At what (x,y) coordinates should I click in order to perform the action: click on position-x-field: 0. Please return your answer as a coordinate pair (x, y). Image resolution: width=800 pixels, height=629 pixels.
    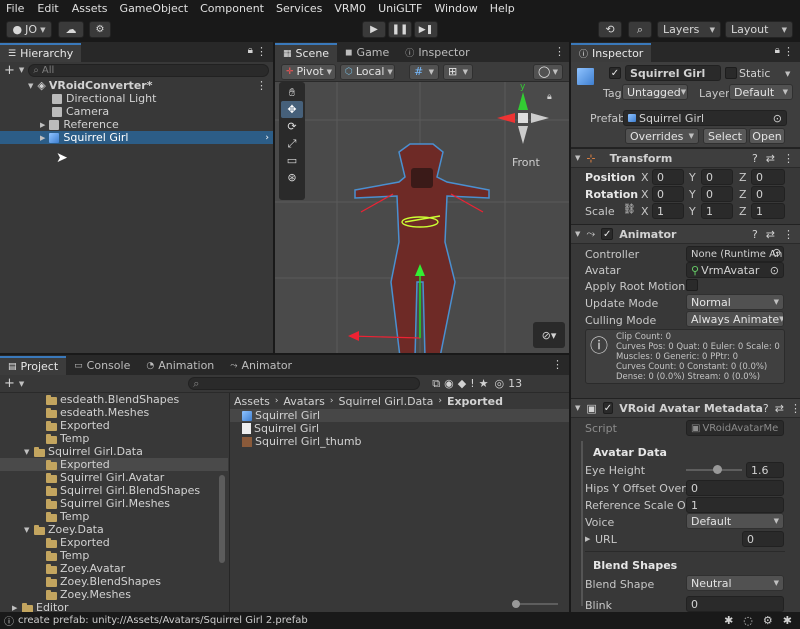
    Looking at the image, I should click on (668, 177).